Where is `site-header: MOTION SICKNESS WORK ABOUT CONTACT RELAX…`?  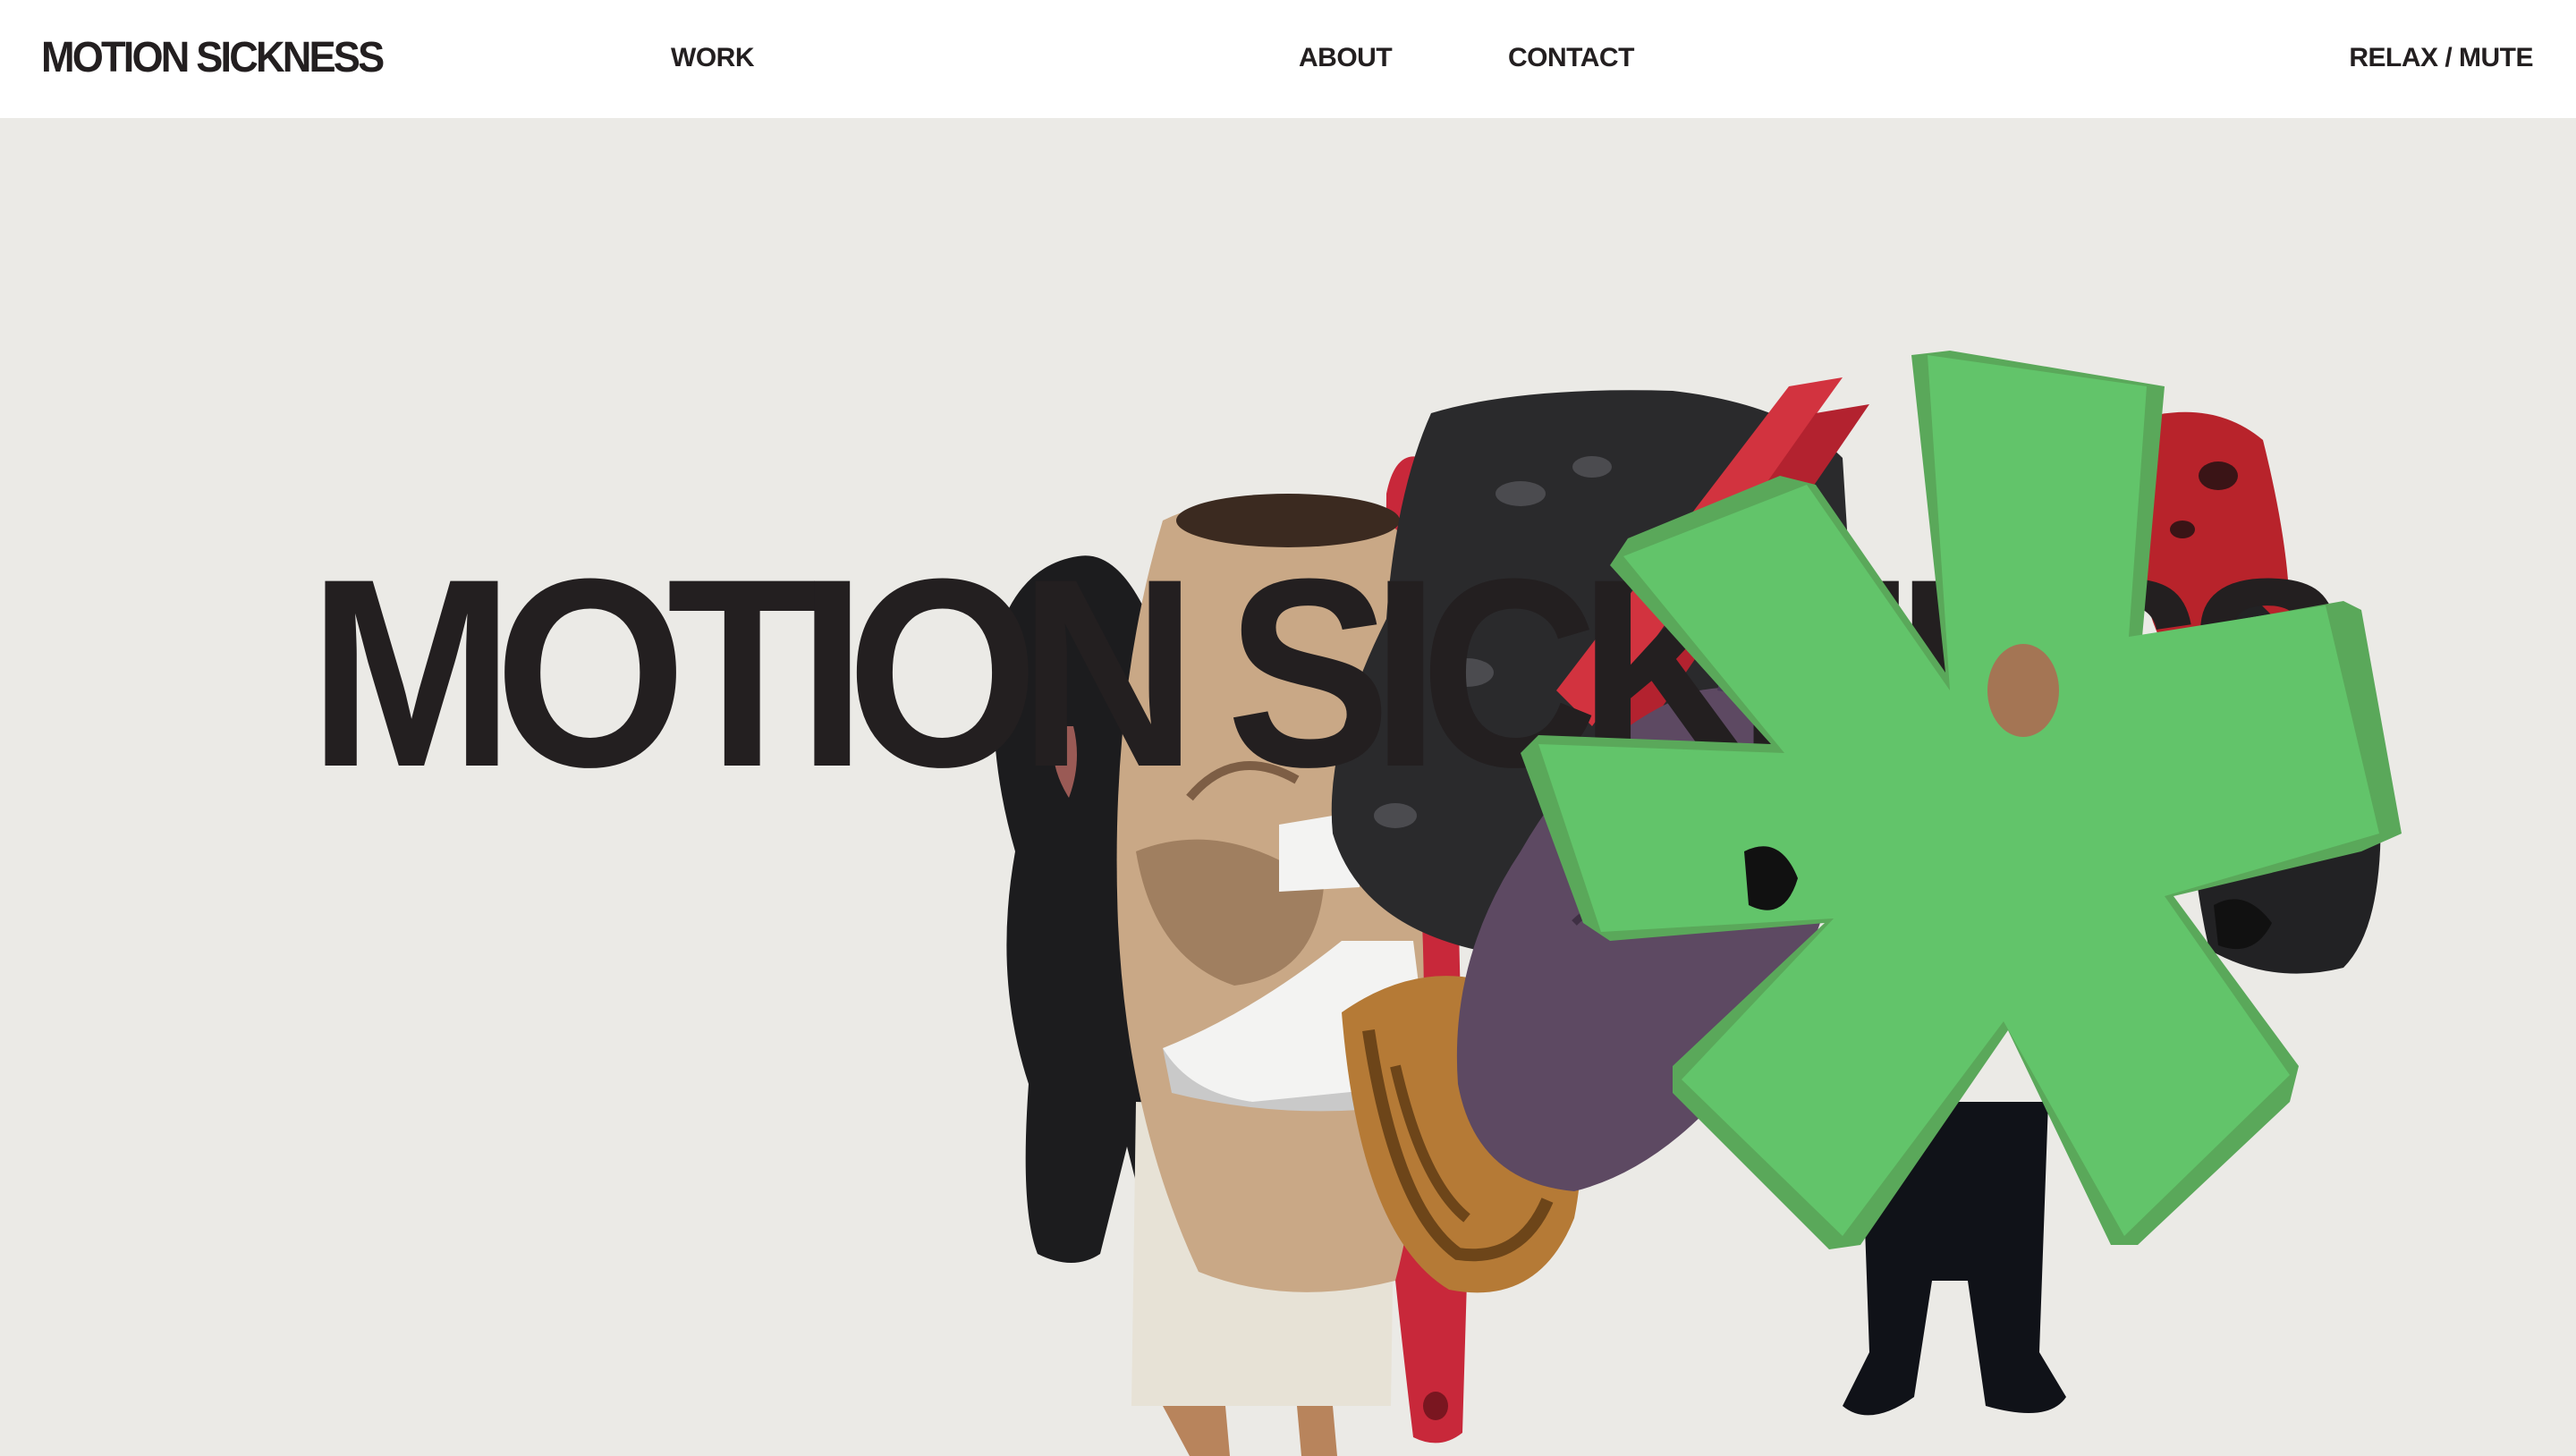 site-header: MOTION SICKNESS WORK ABOUT CONTACT RELAX… is located at coordinates (1288, 59).